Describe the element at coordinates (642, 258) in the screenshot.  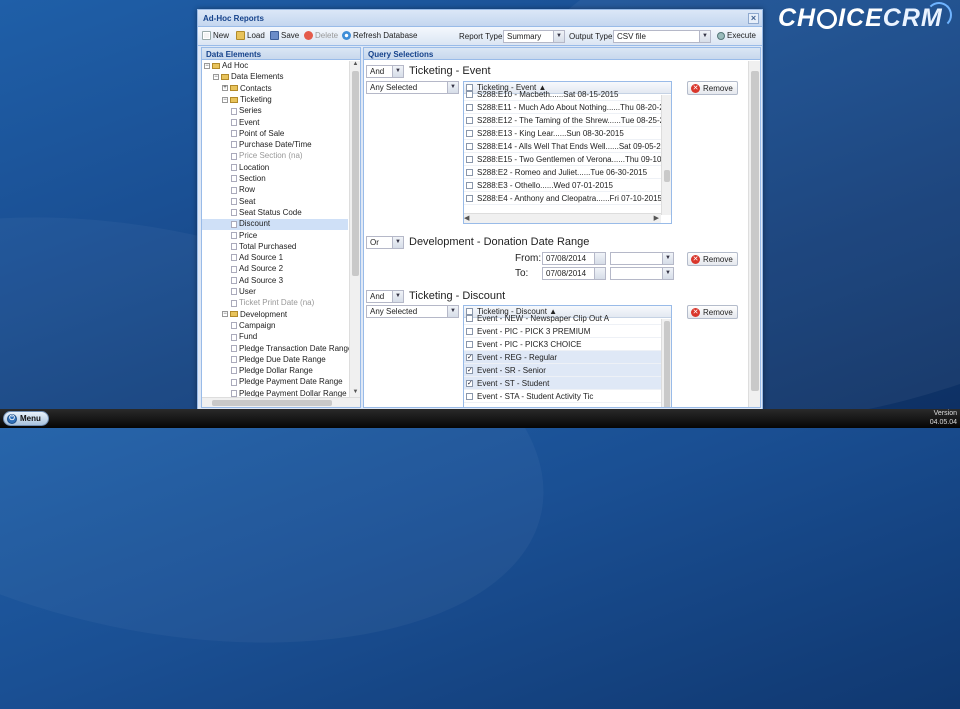
I see `from-time-select: ▼` at that location.